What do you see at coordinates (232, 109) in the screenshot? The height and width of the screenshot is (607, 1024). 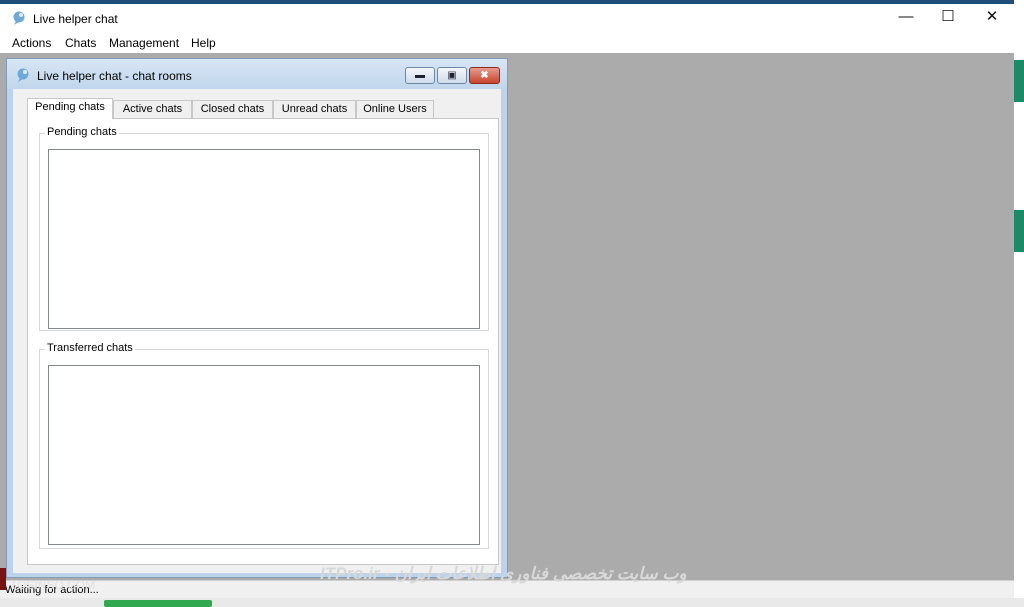 I see `tab-closed-chats: Closed chats` at bounding box center [232, 109].